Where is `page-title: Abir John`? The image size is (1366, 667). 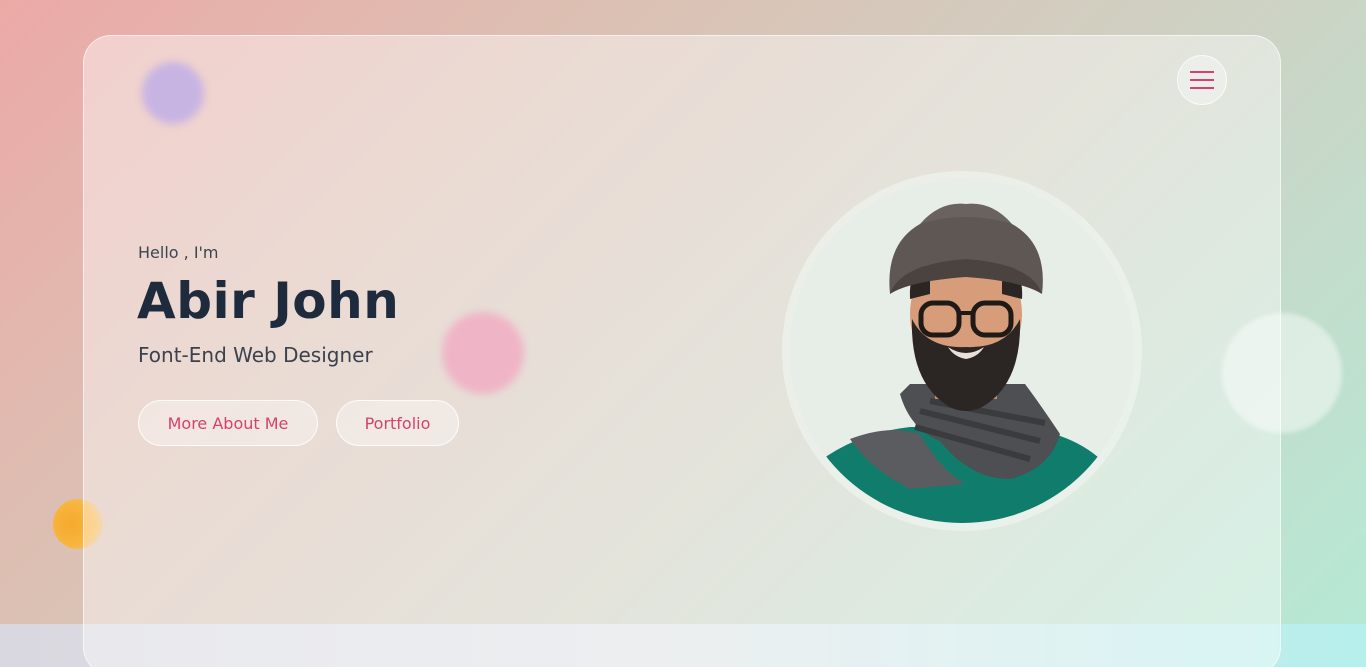
page-title: Abir John is located at coordinates (268, 301).